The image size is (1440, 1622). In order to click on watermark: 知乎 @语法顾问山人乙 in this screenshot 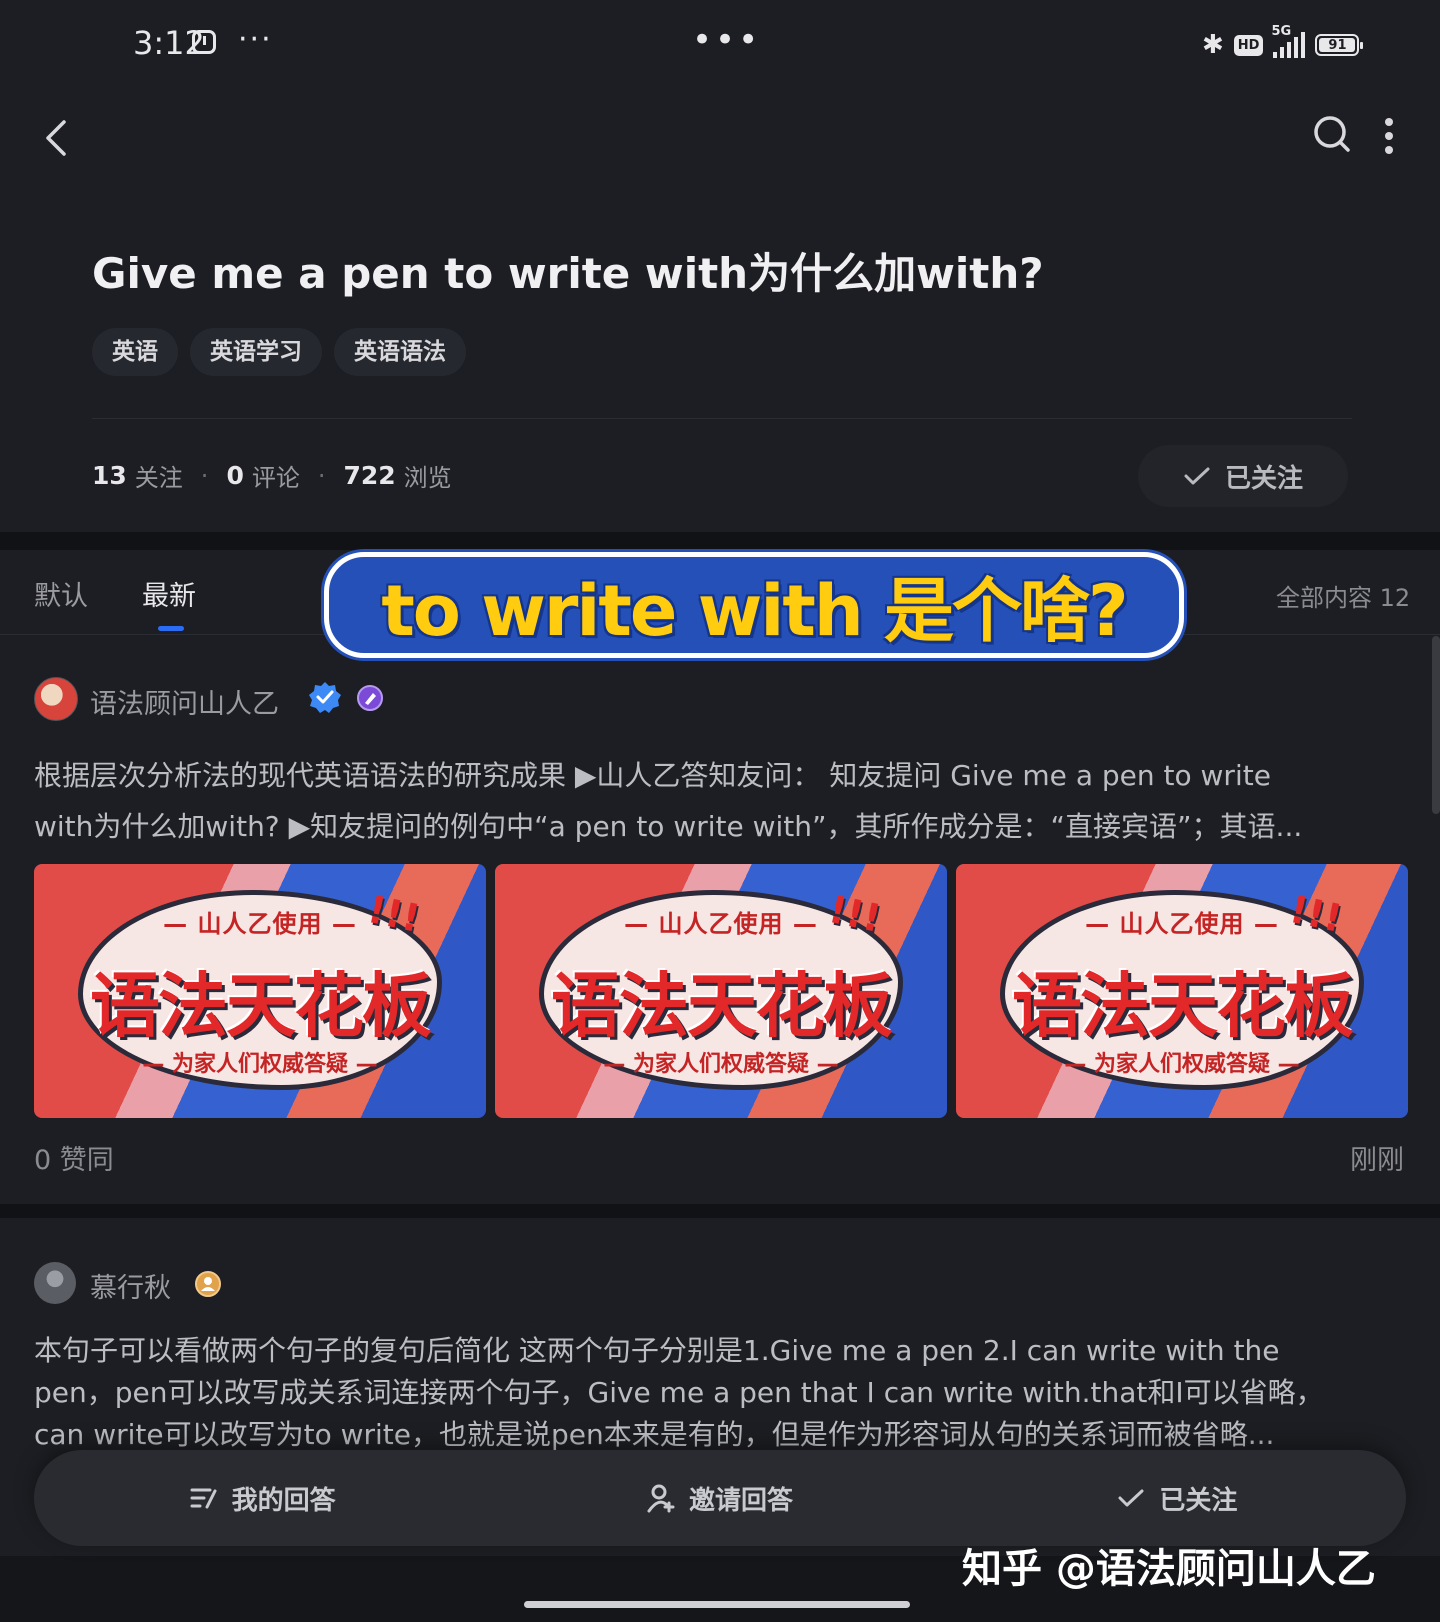, I will do `click(1169, 1569)`.